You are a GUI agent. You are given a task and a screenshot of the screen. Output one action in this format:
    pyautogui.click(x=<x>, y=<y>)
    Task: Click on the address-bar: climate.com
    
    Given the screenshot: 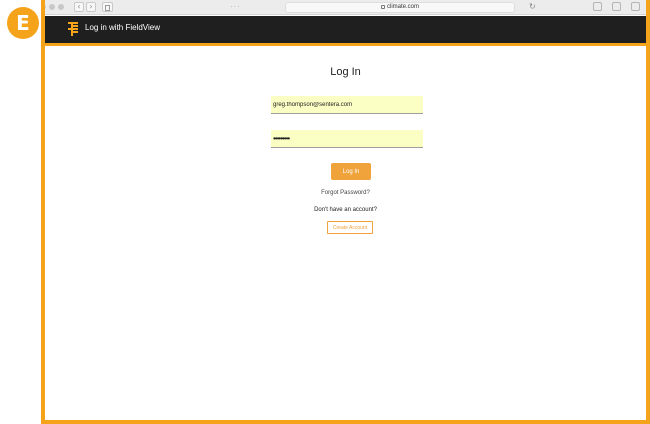 What is the action you would take?
    pyautogui.click(x=400, y=7)
    